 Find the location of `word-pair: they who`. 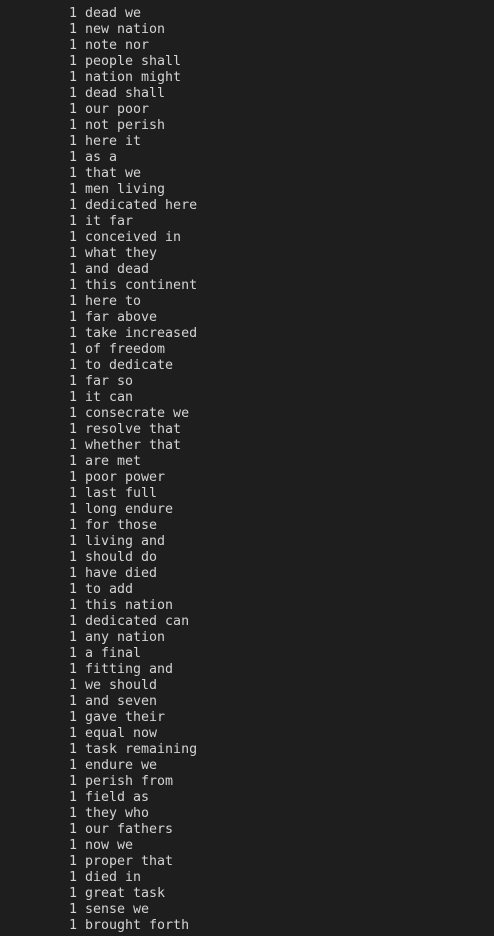

word-pair: they who is located at coordinates (117, 813).